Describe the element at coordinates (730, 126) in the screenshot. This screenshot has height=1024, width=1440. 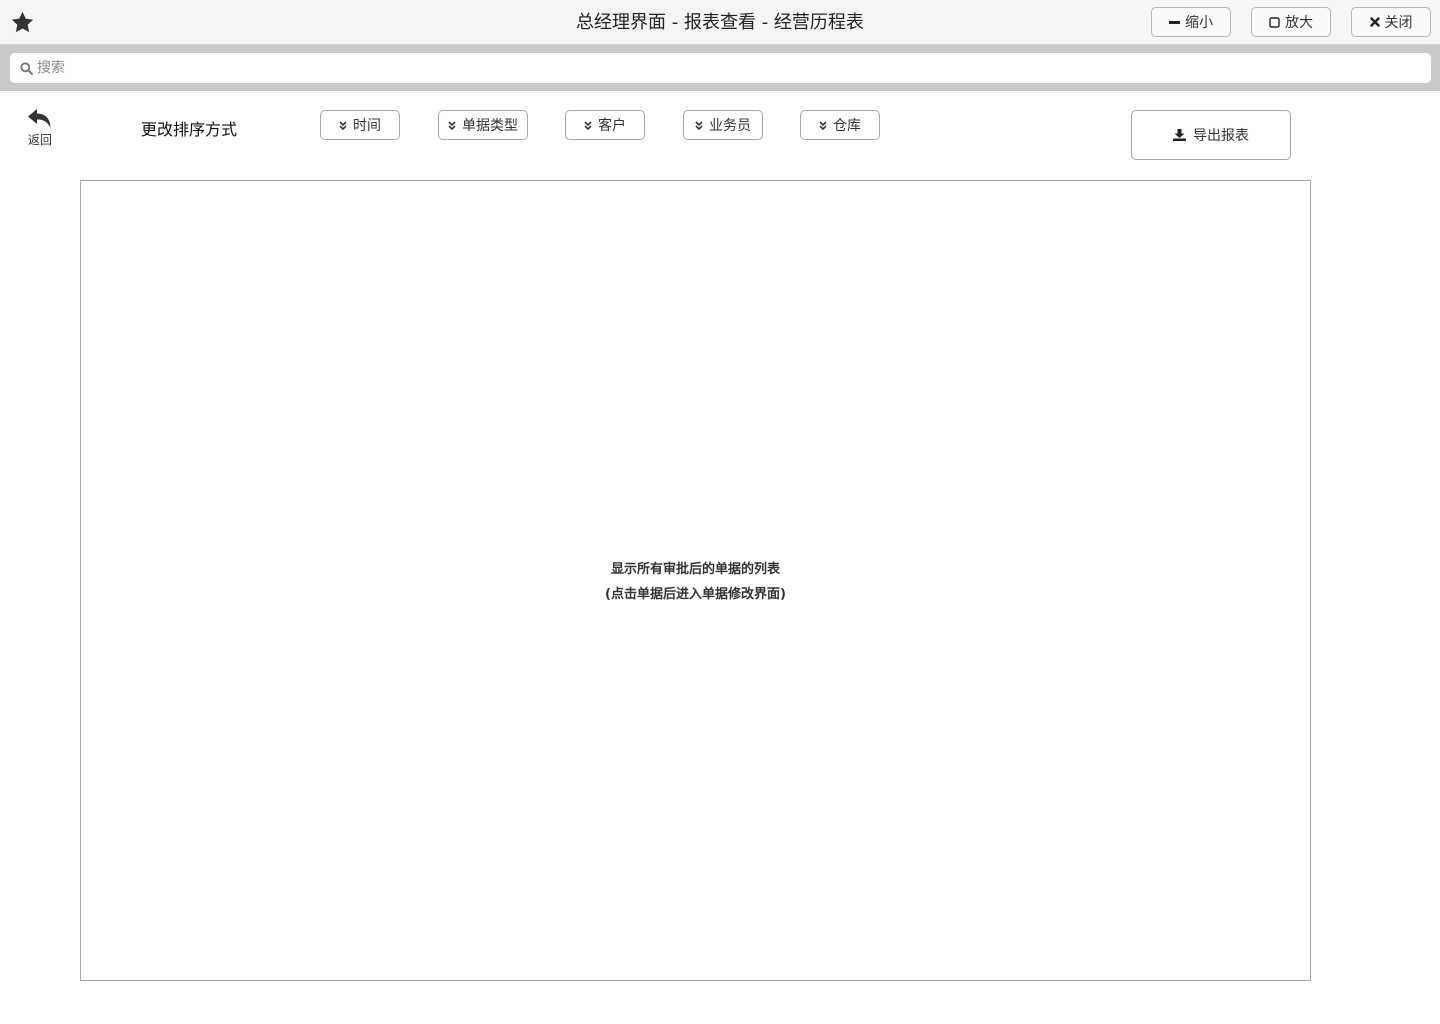
I see `sort-by-salesman-label: 业务员` at that location.